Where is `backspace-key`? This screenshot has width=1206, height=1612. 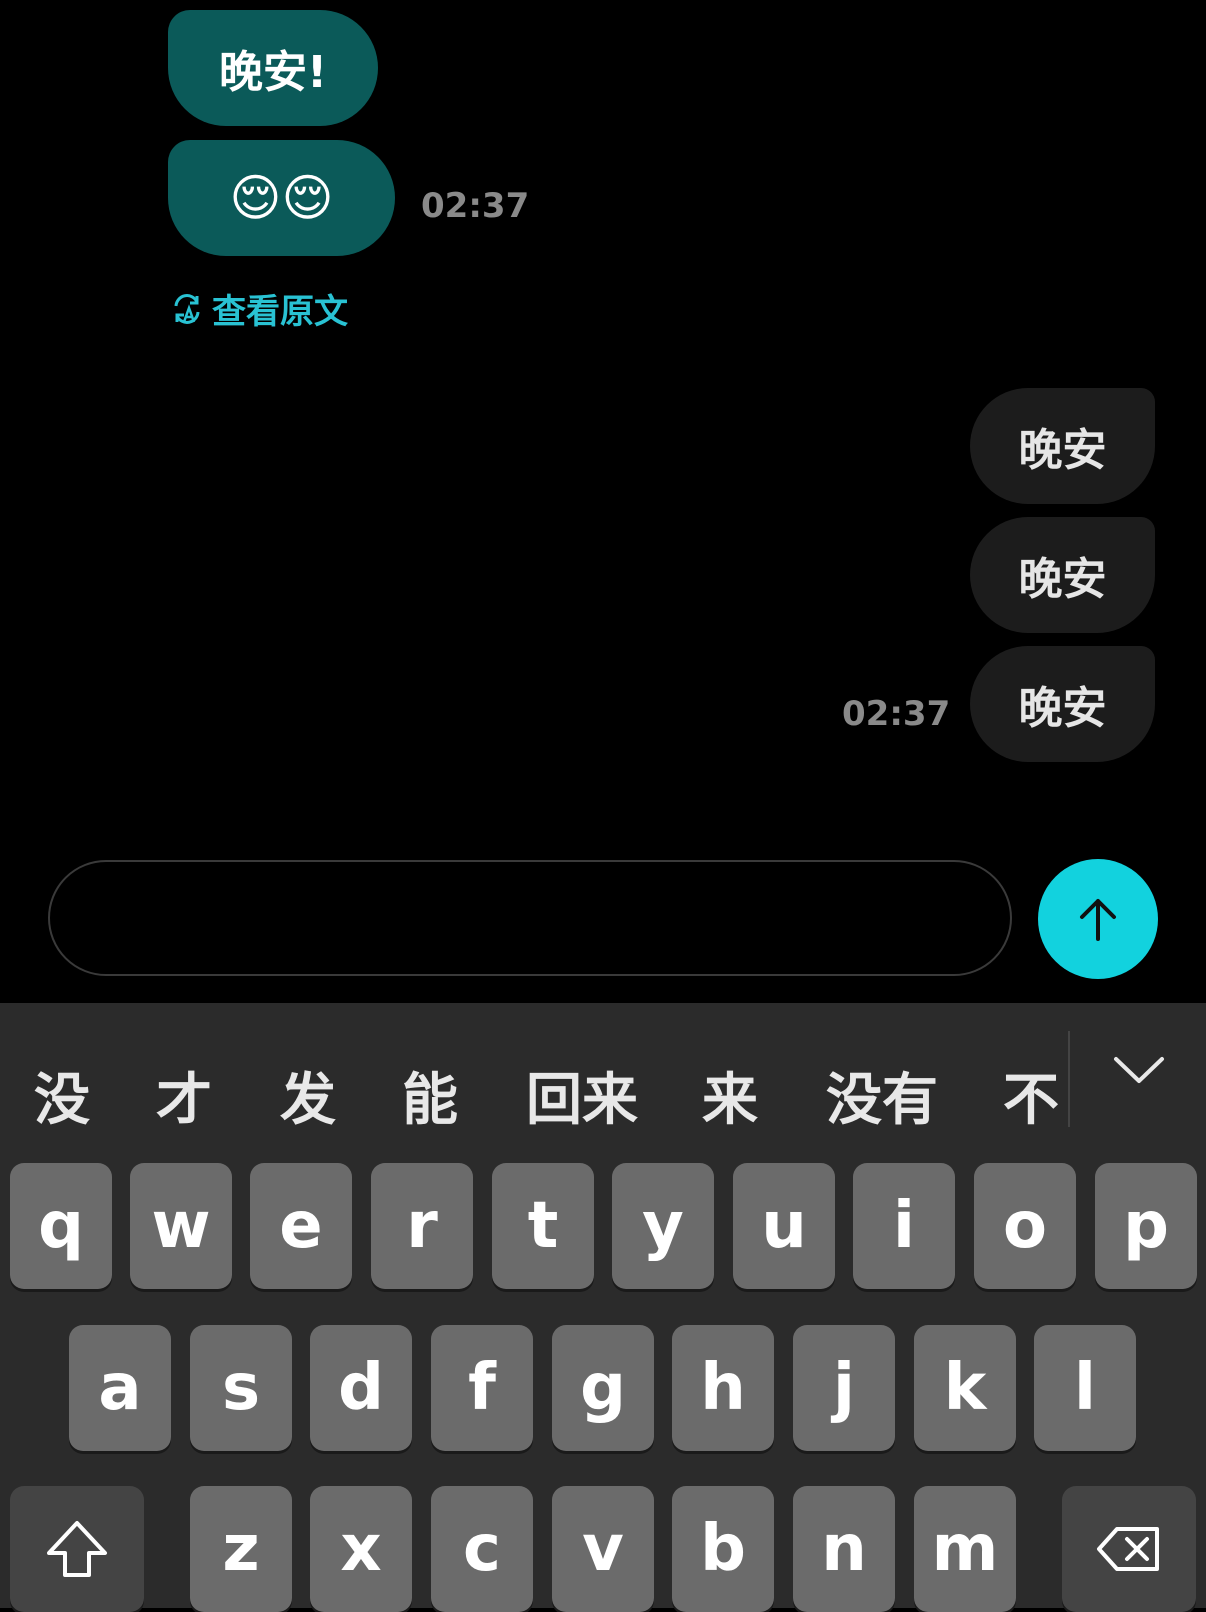 backspace-key is located at coordinates (1129, 1549).